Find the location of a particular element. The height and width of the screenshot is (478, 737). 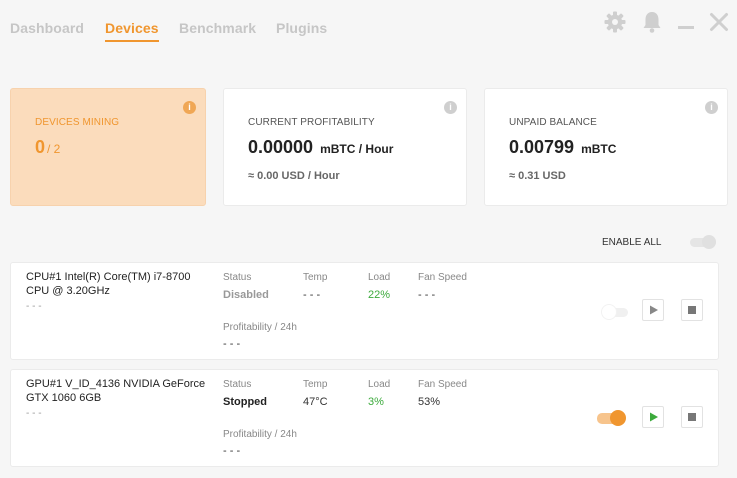

tab-benchmark: Benchmark is located at coordinates (217, 28).